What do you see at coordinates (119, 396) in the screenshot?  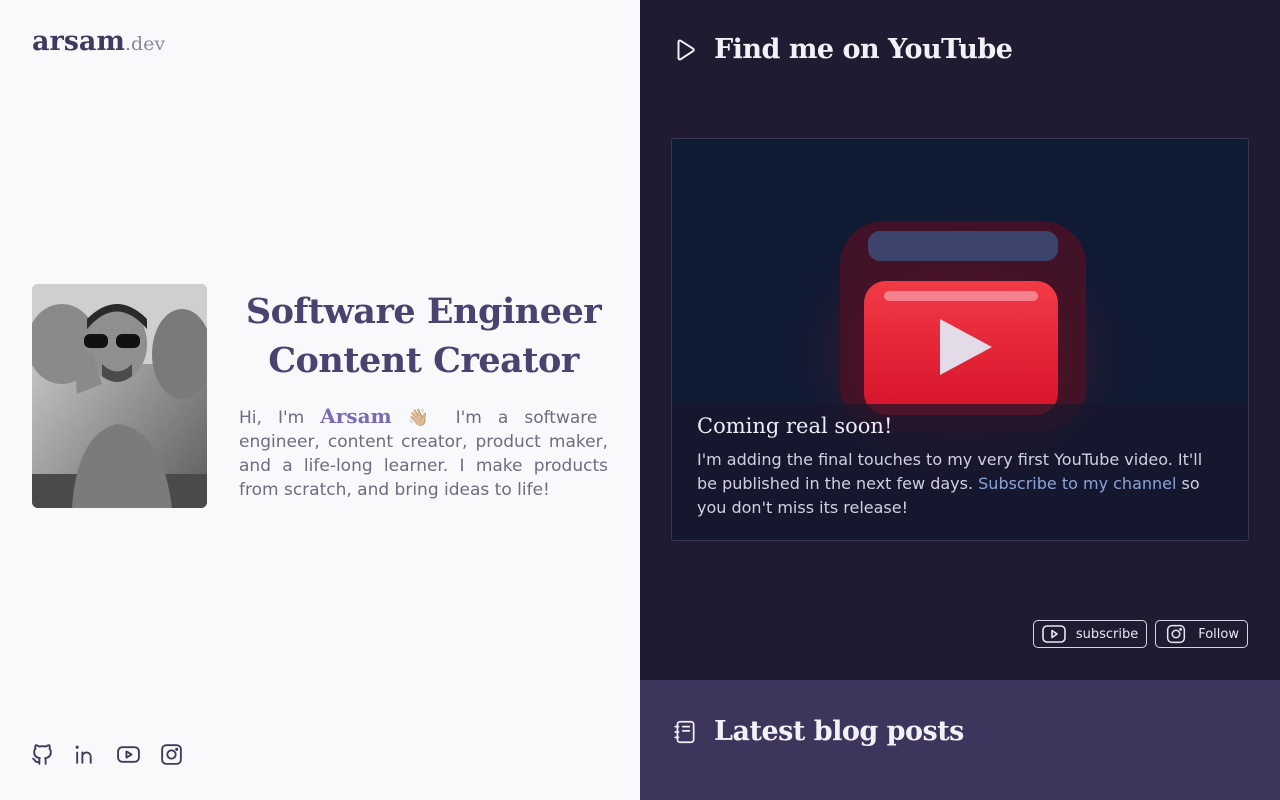 I see `avatar` at bounding box center [119, 396].